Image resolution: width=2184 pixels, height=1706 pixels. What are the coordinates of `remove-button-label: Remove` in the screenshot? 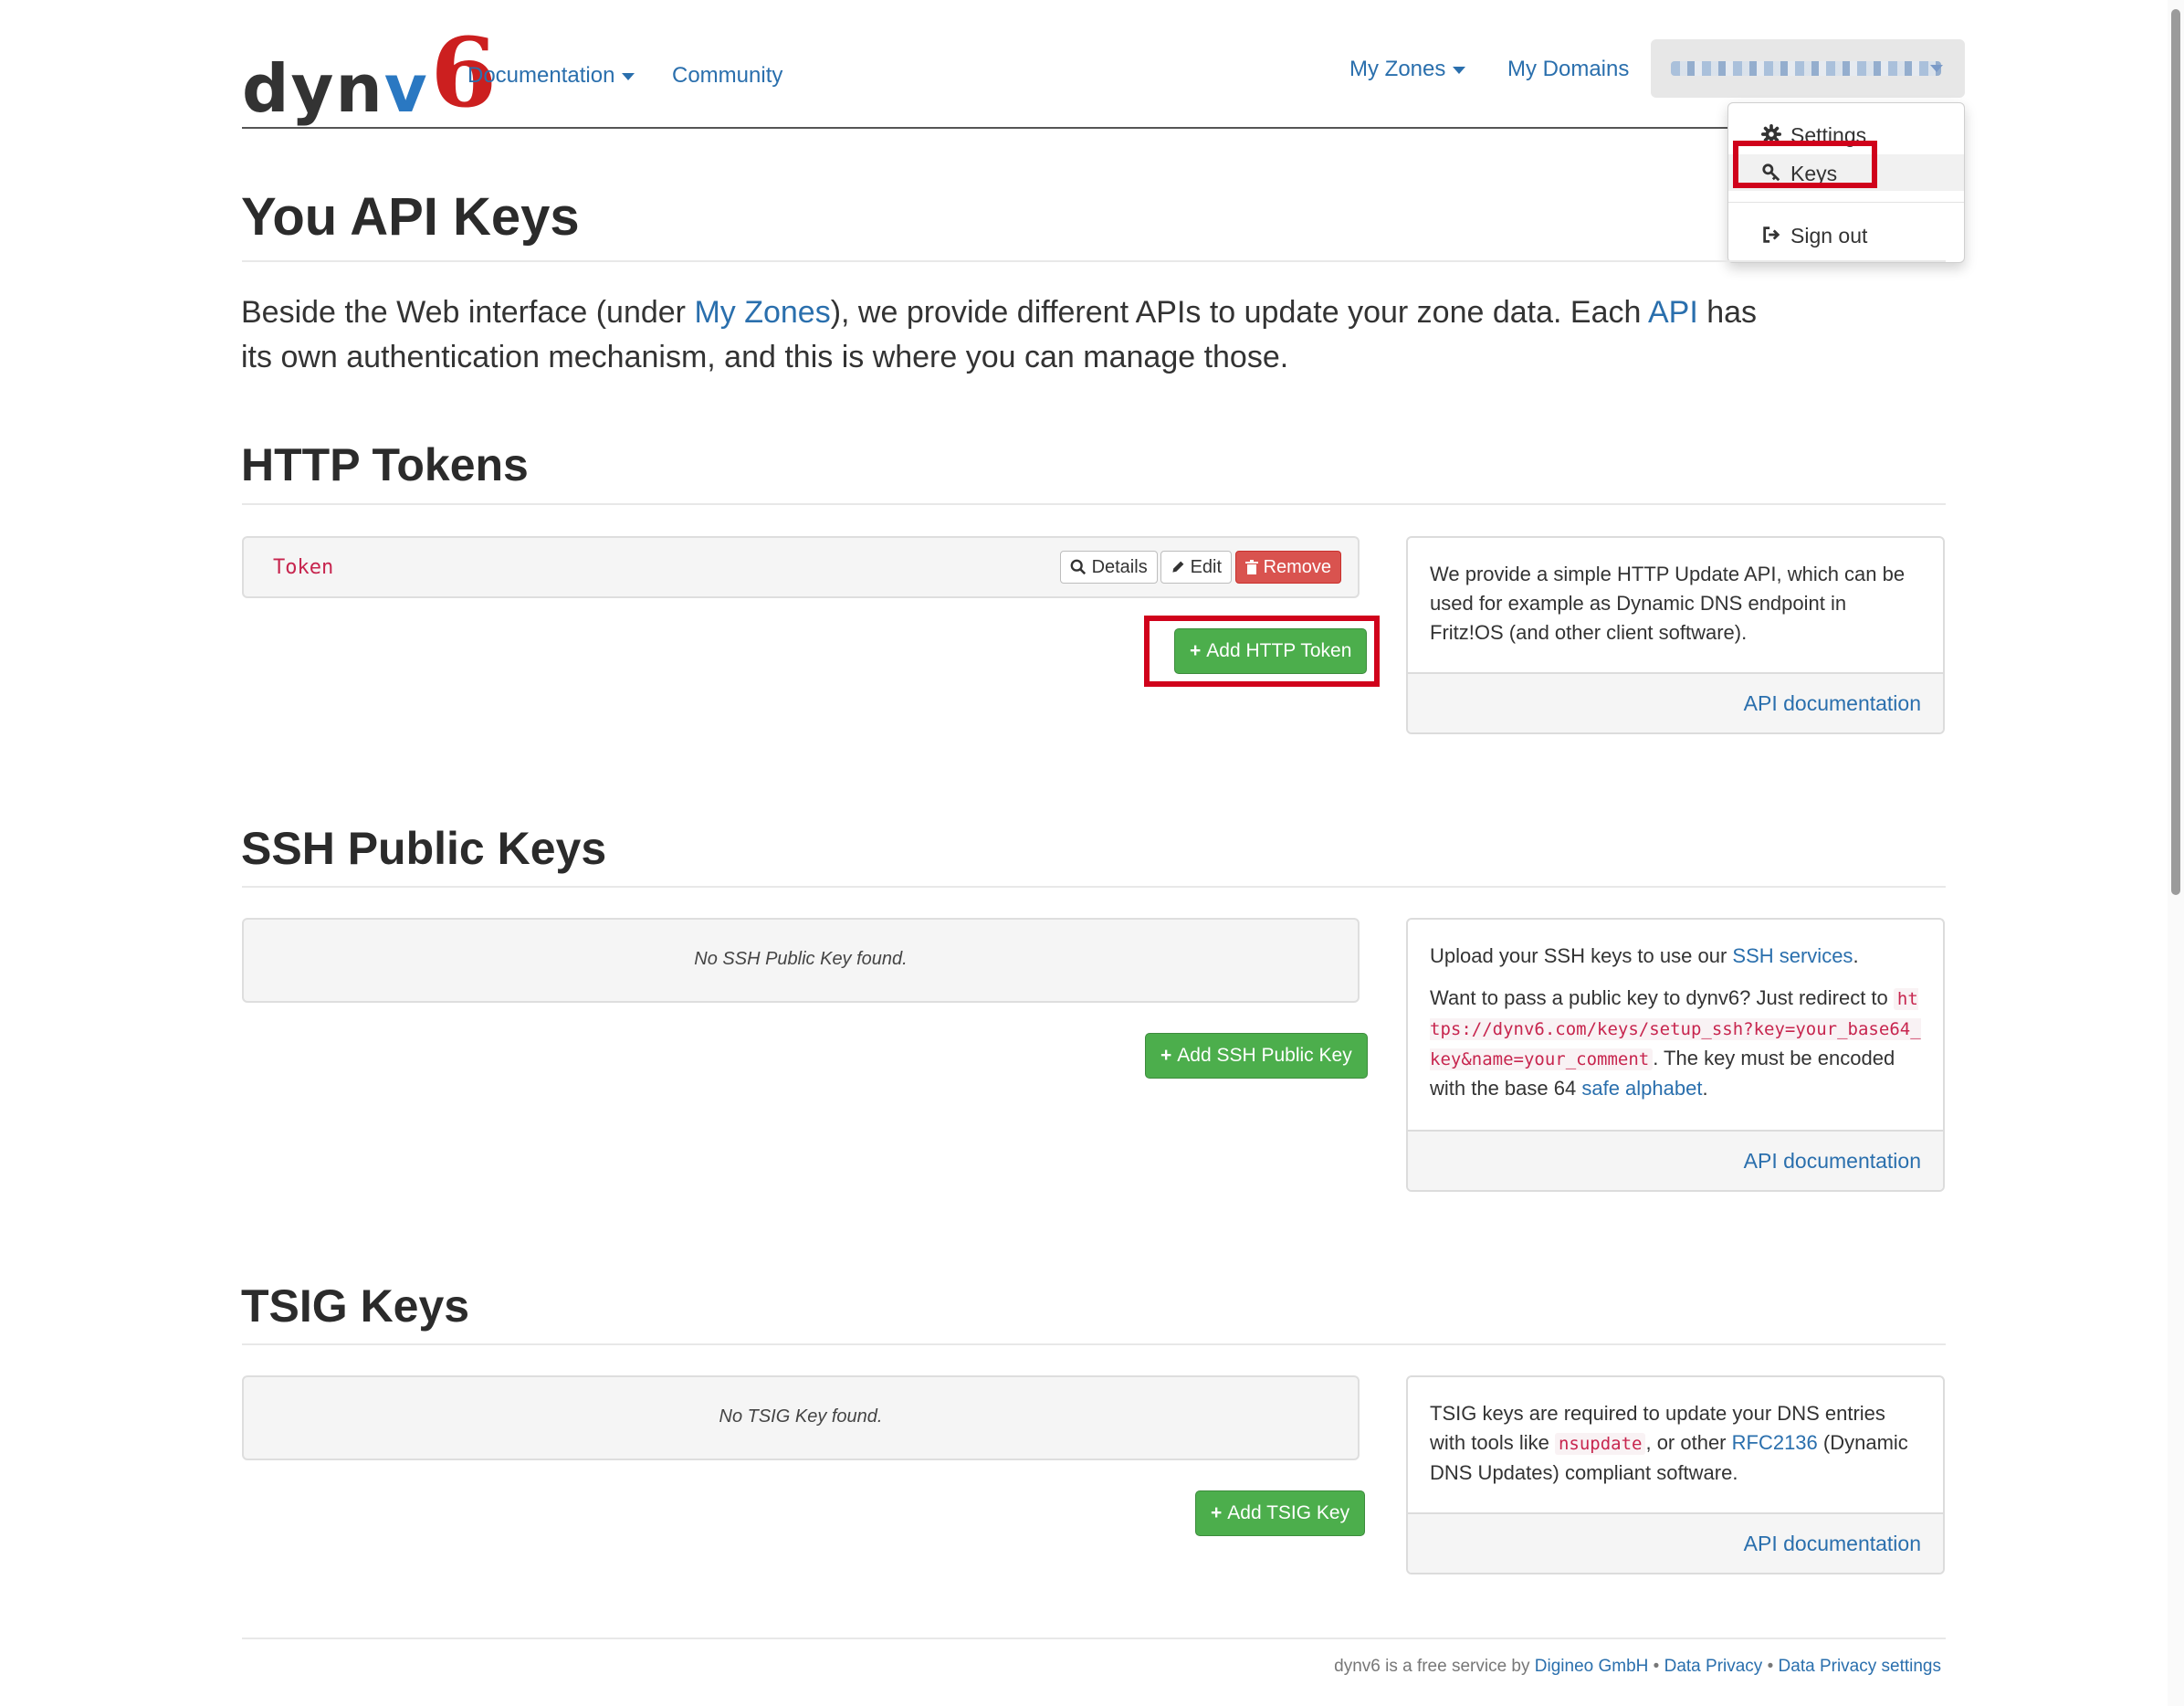 It's located at (1297, 567).